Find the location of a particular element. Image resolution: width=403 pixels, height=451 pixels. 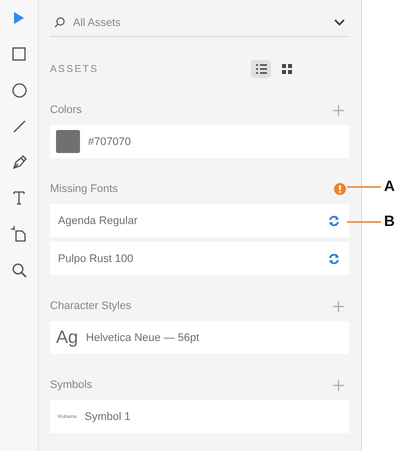

color-value: #707070 is located at coordinates (110, 142).